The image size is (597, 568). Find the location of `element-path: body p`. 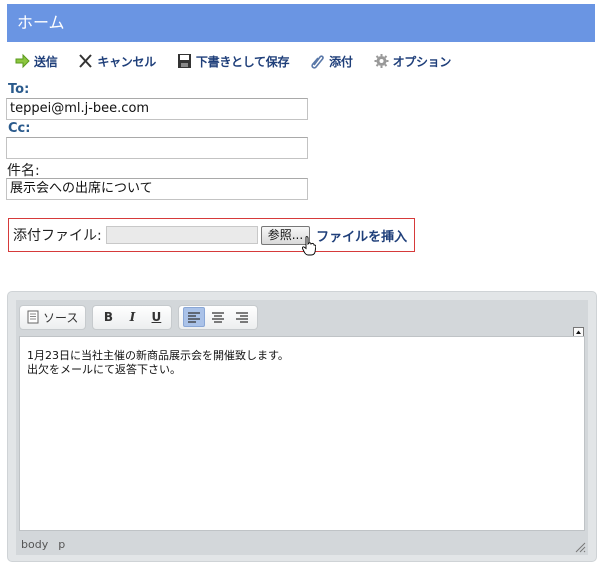

element-path: body p is located at coordinates (43, 544).